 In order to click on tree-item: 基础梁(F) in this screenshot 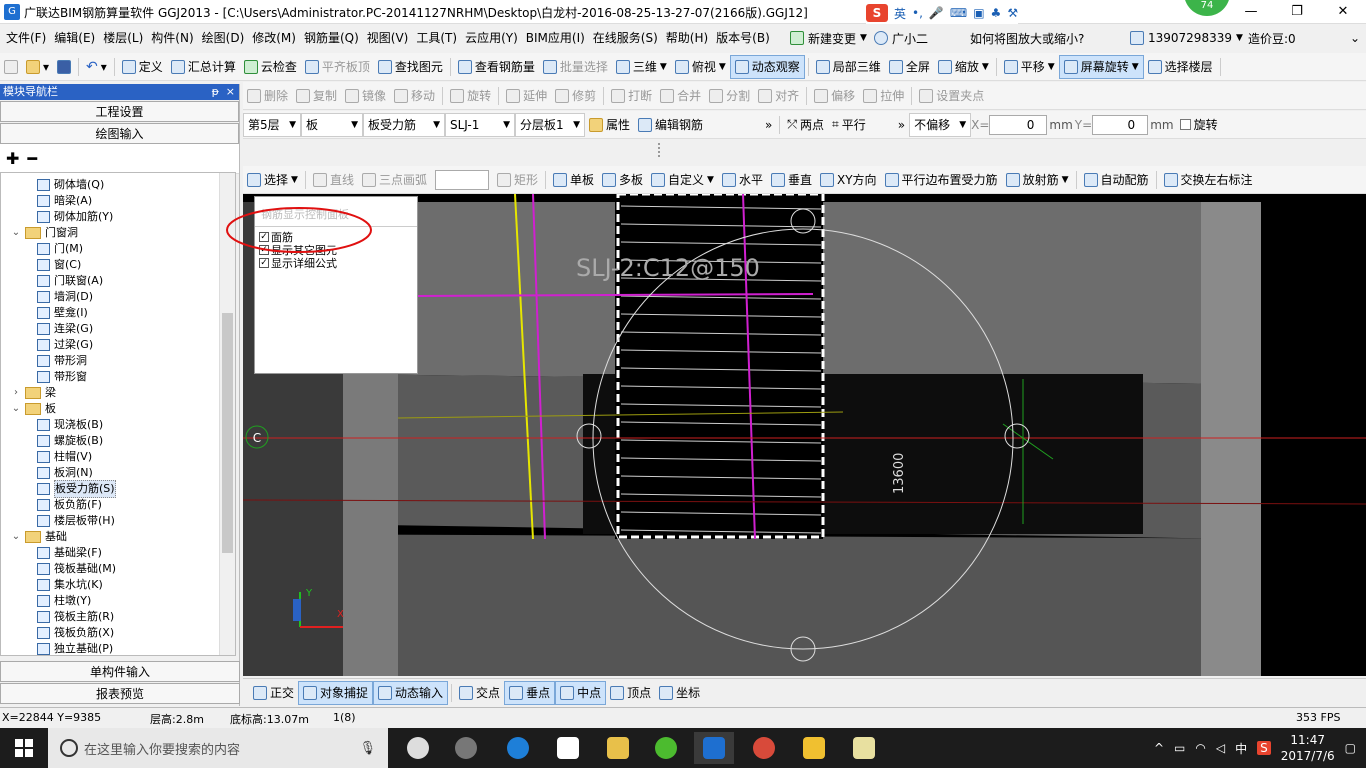, I will do `click(118, 553)`.